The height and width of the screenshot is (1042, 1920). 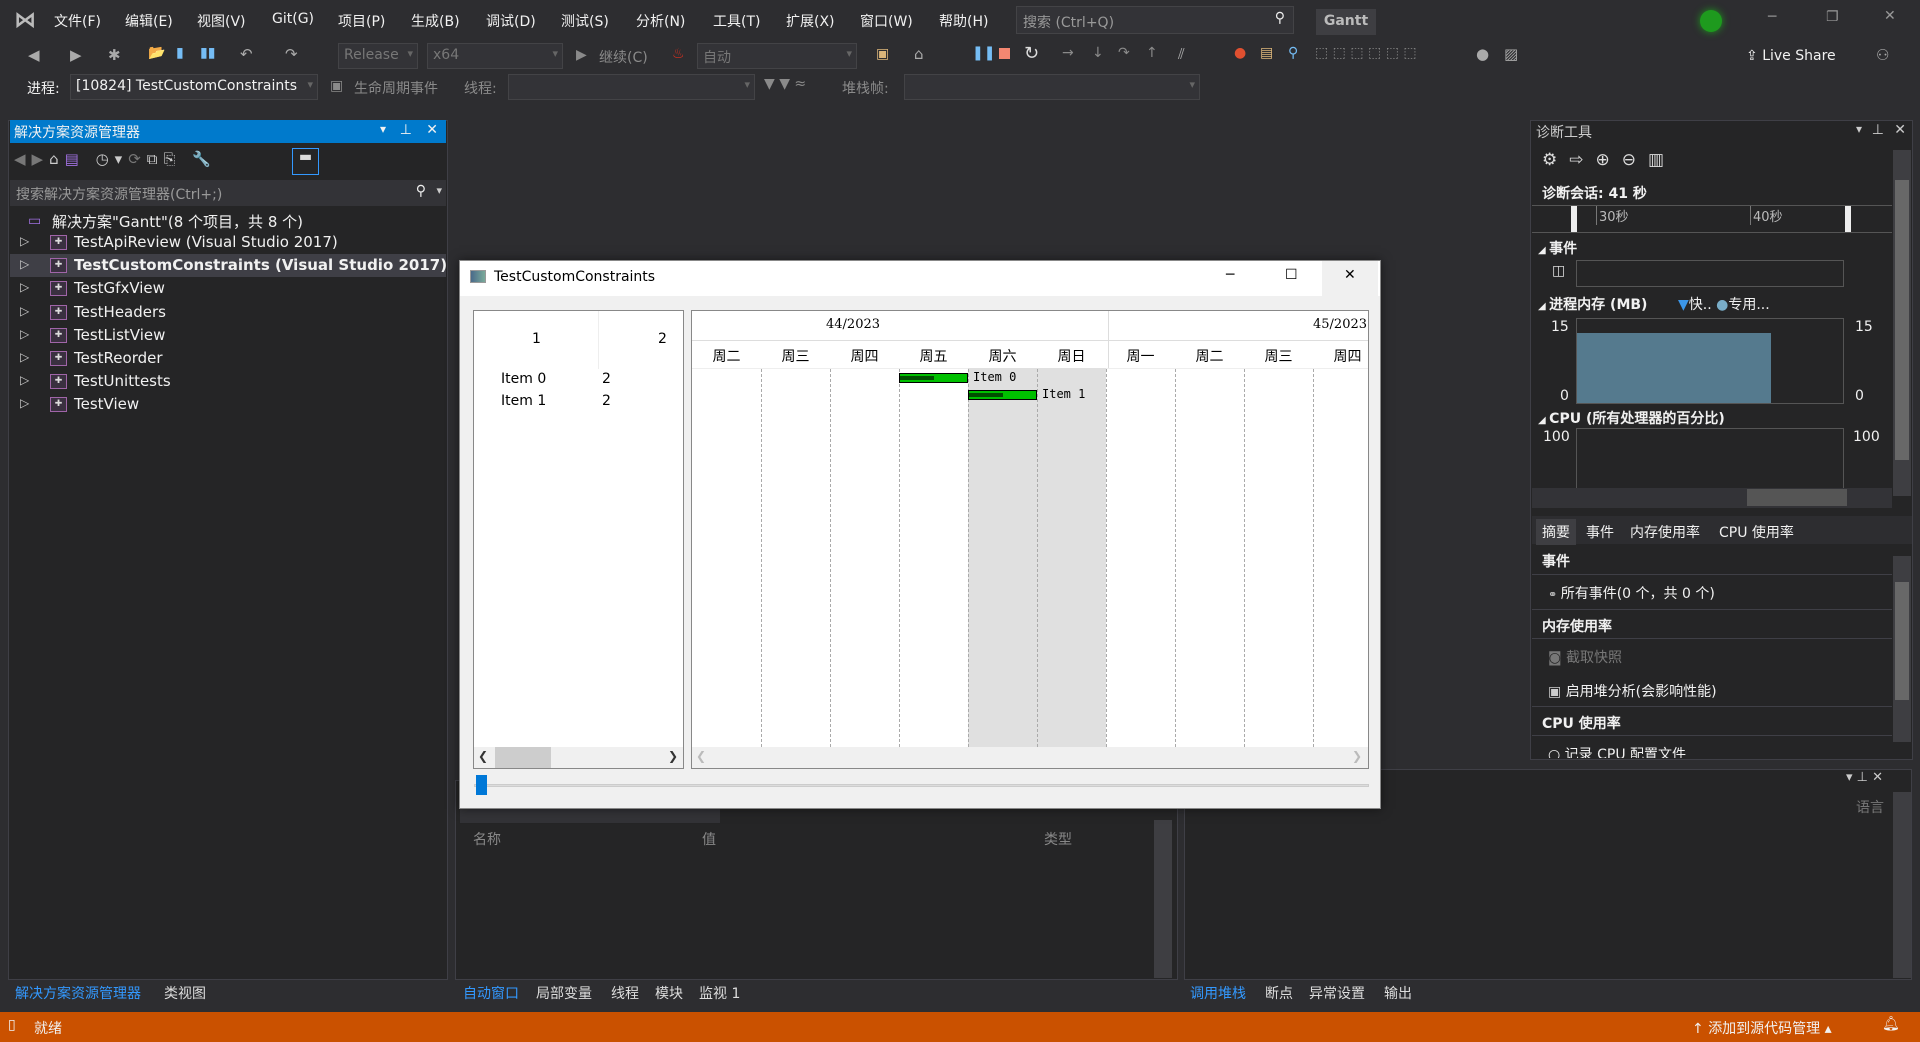 What do you see at coordinates (1163, 899) in the screenshot?
I see `autos-scrollbar` at bounding box center [1163, 899].